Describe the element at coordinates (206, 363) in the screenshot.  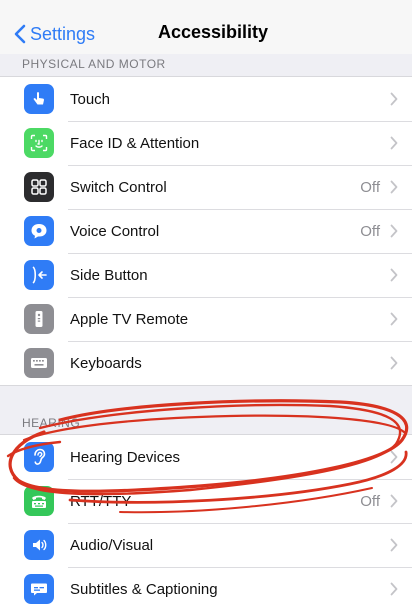
I see `row-keyboards: Keyboards` at that location.